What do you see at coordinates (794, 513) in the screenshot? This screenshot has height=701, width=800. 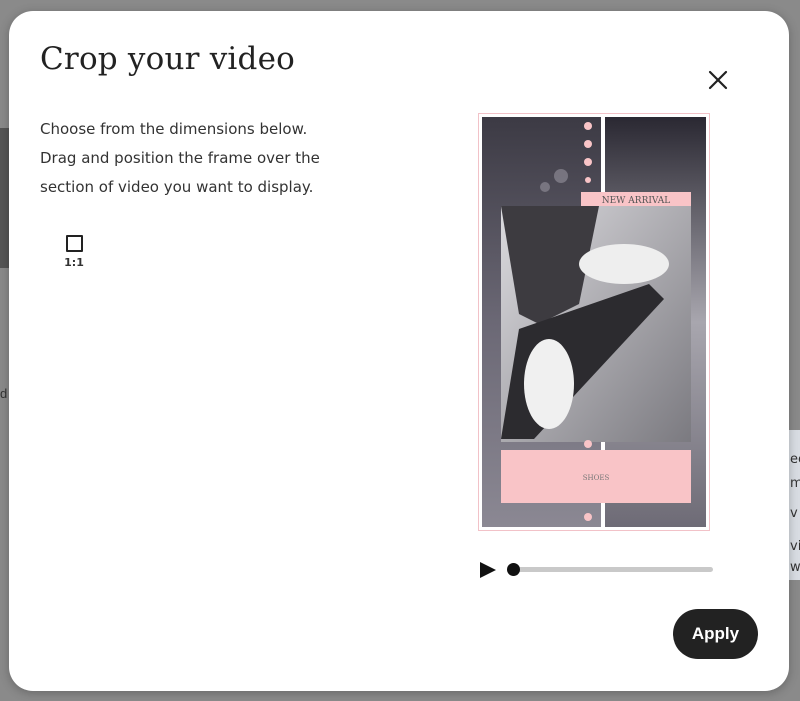 I see `background-text: v` at bounding box center [794, 513].